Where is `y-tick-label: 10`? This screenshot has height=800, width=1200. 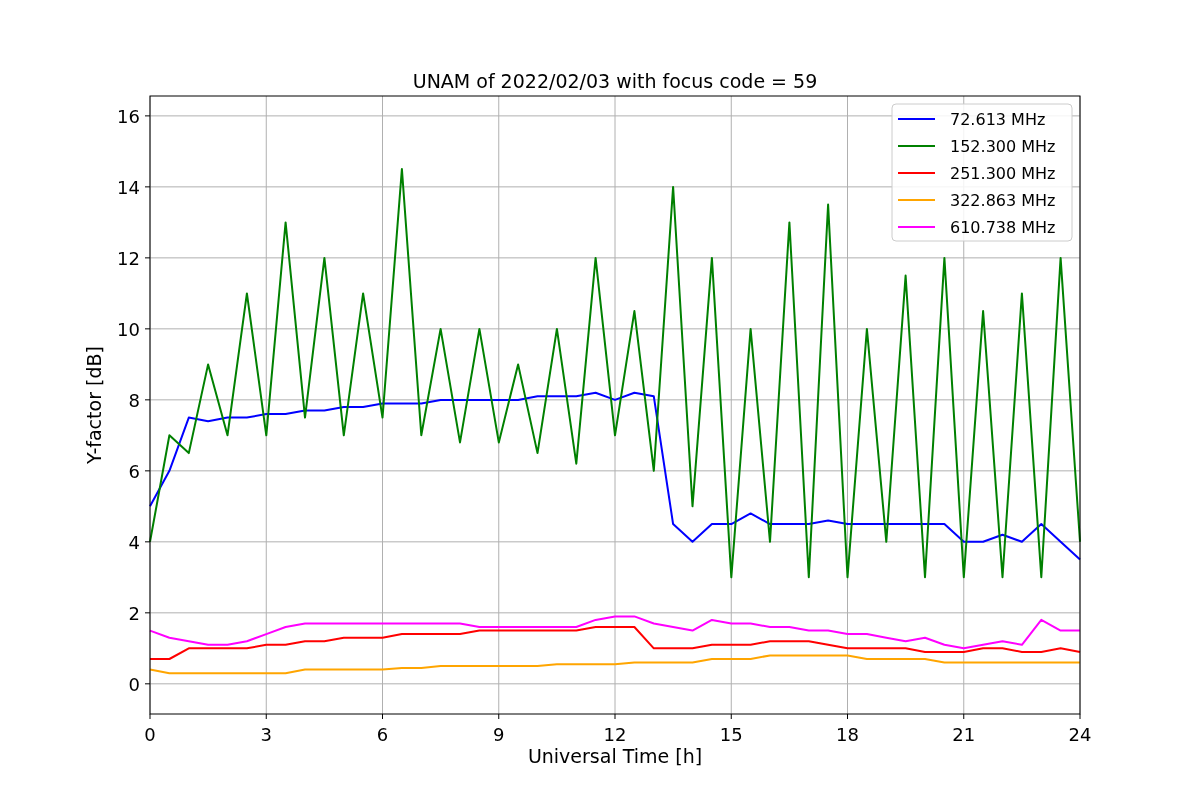 y-tick-label: 10 is located at coordinates (128, 329).